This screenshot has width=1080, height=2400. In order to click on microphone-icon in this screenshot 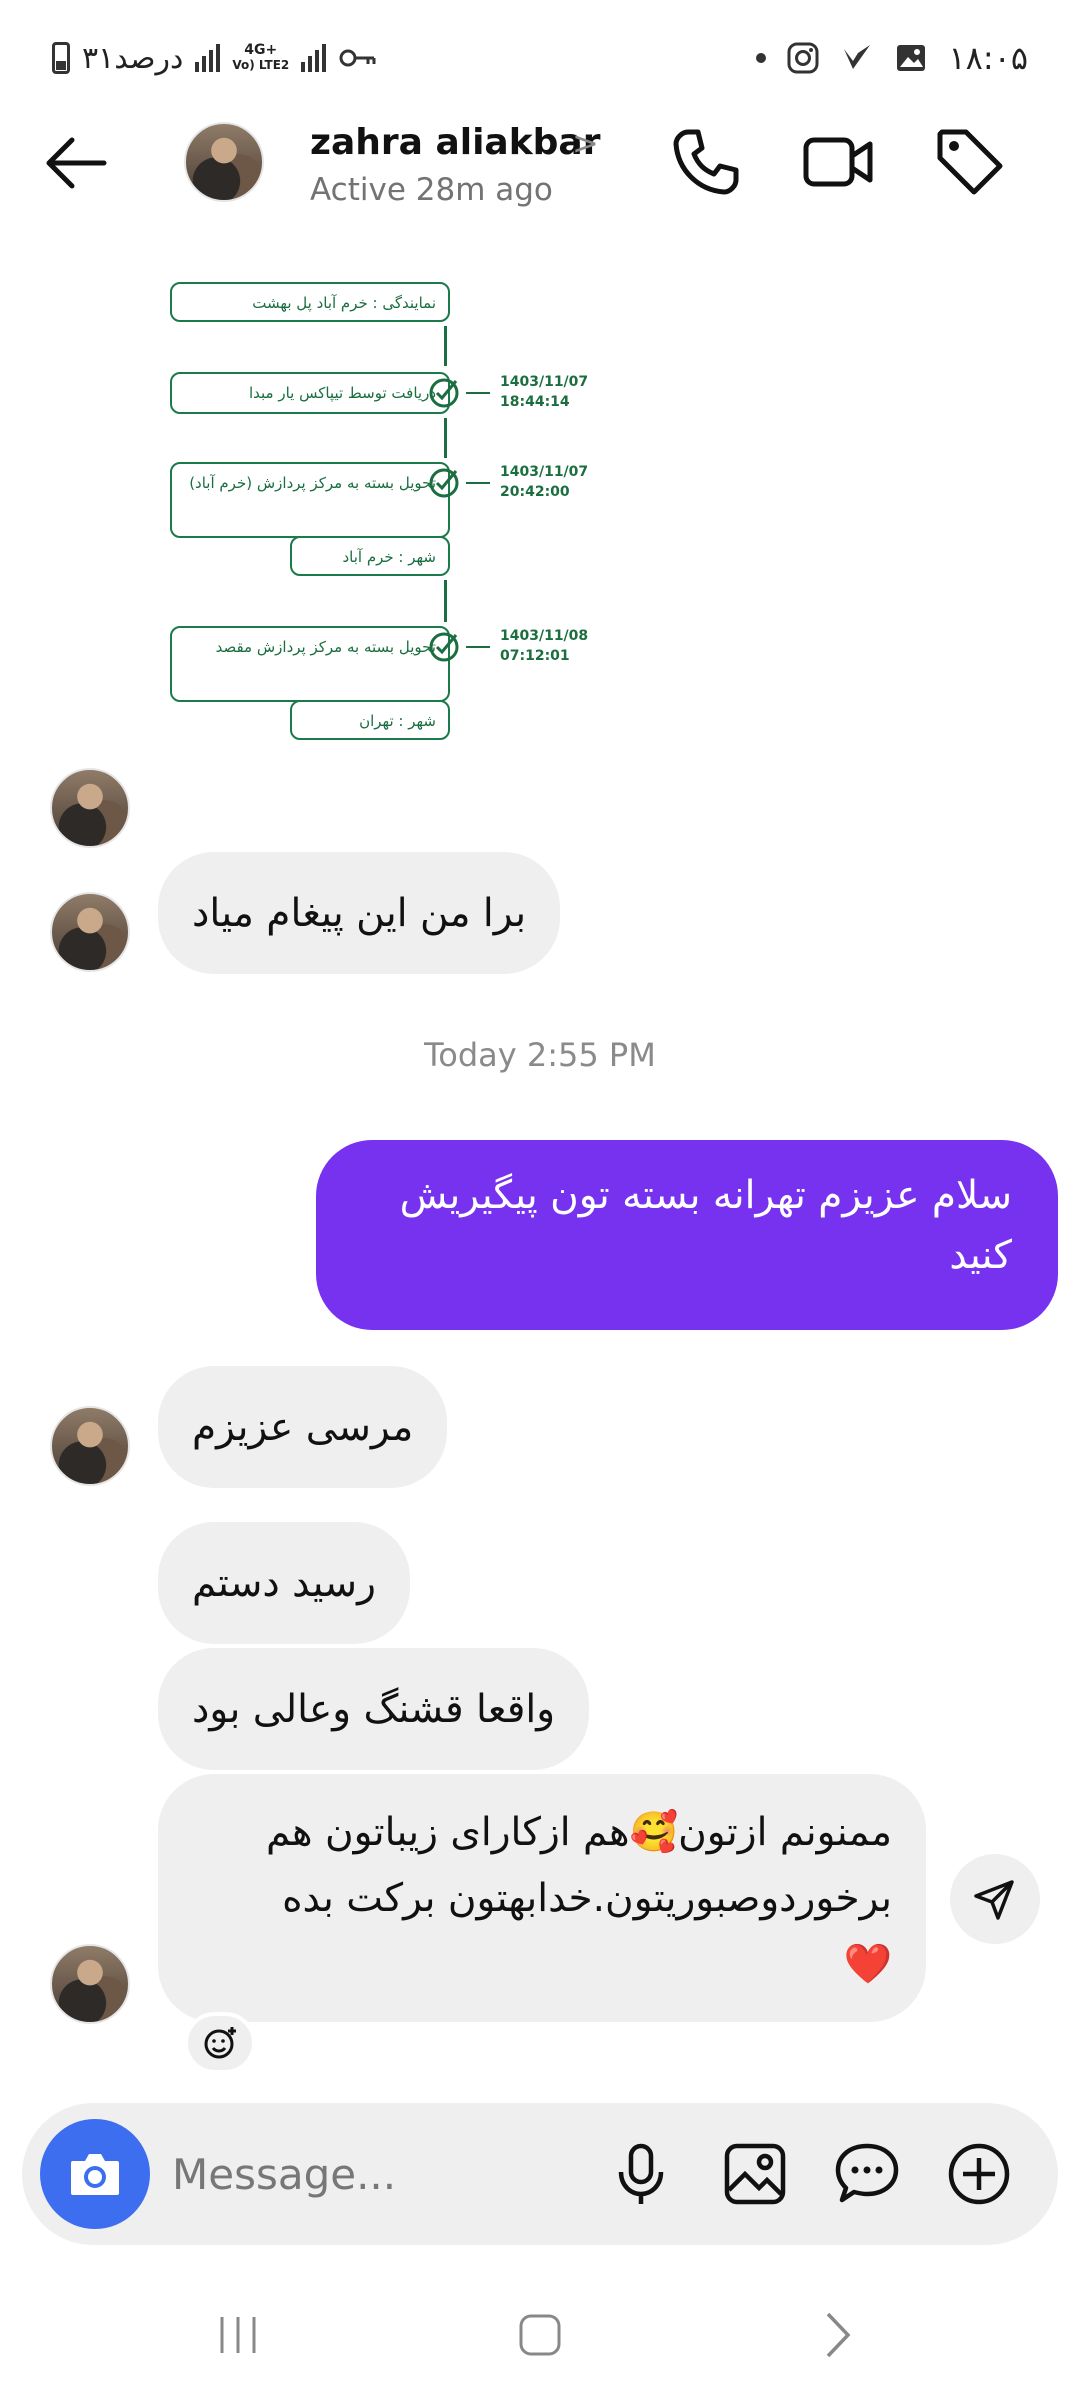, I will do `click(641, 2173)`.